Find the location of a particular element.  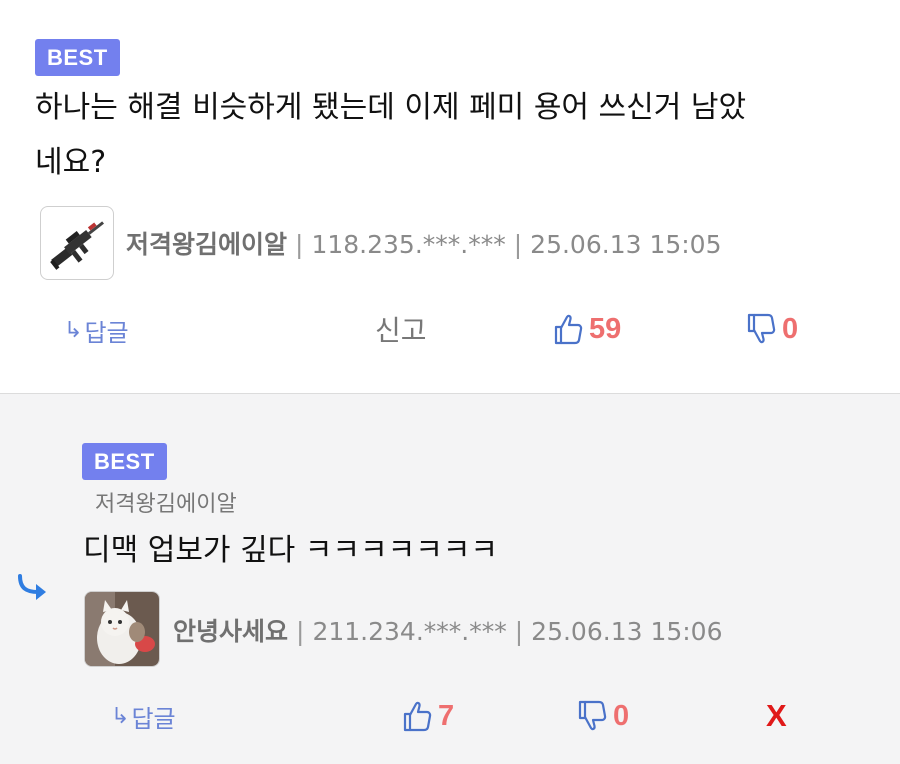

delete-button: X is located at coordinates (776, 716).